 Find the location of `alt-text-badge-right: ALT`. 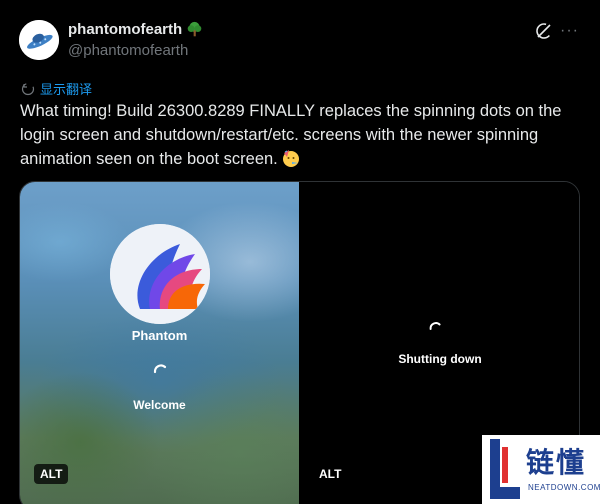

alt-text-badge-right: ALT is located at coordinates (330, 474).